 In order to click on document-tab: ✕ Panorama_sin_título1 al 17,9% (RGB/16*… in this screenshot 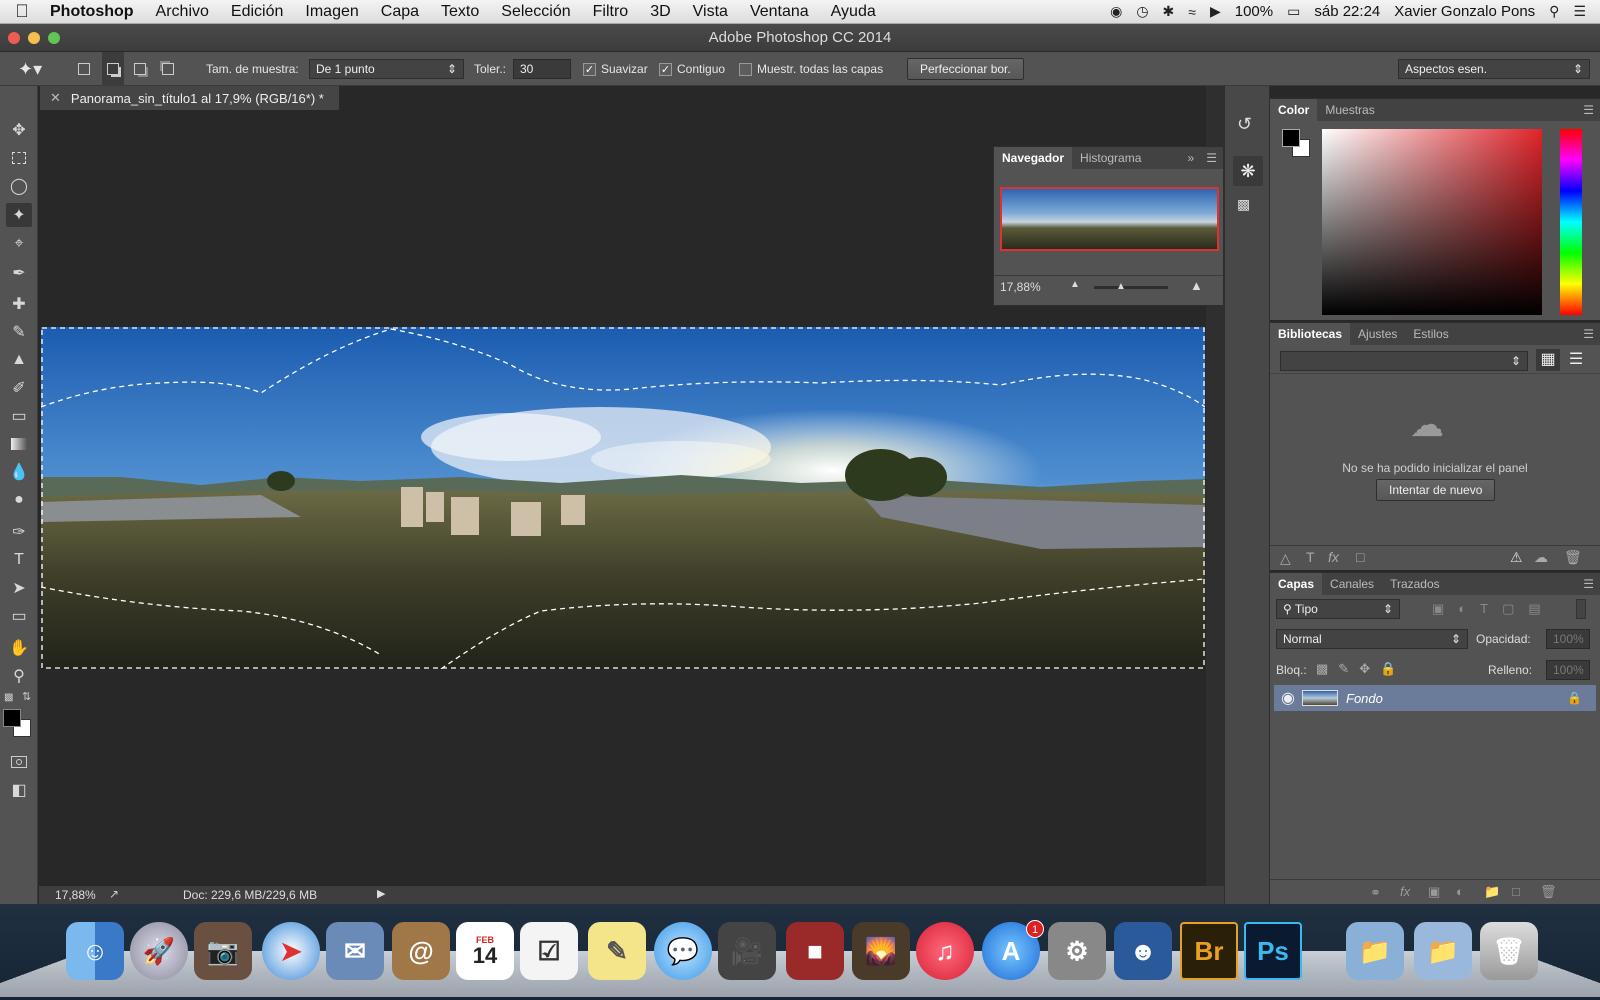, I will do `click(190, 98)`.